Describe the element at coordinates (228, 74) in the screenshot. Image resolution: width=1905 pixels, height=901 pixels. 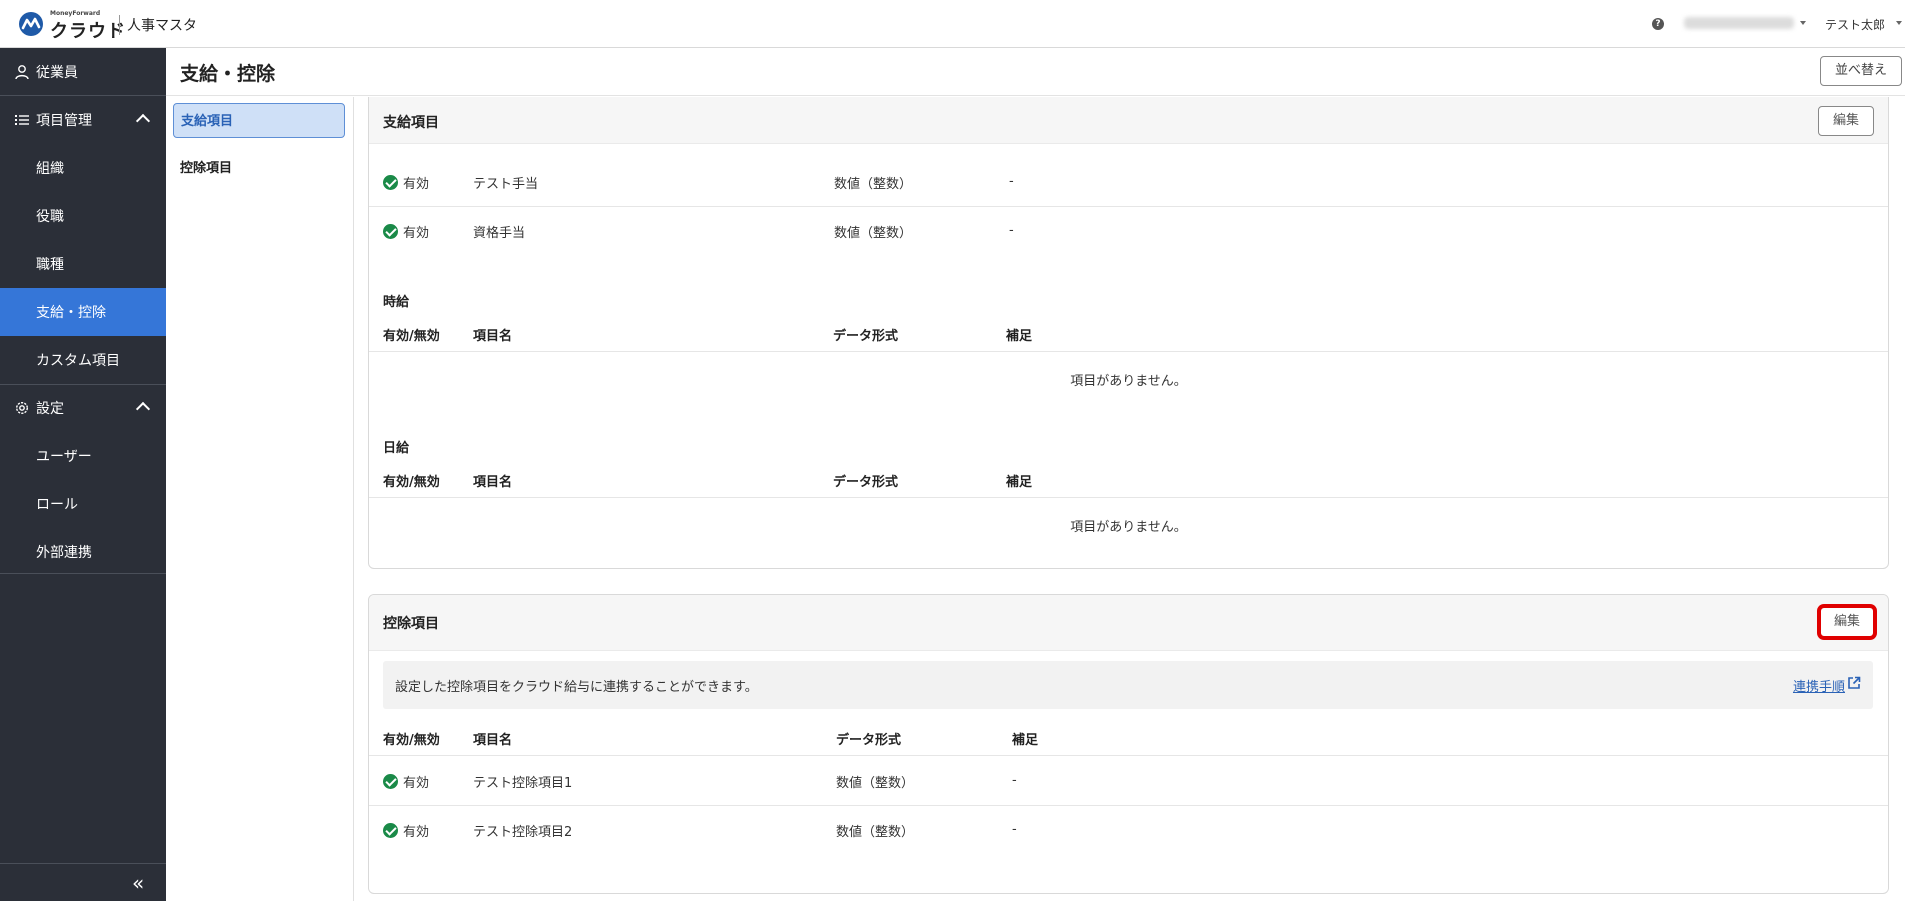
I see `page-title: 支給・控除` at that location.